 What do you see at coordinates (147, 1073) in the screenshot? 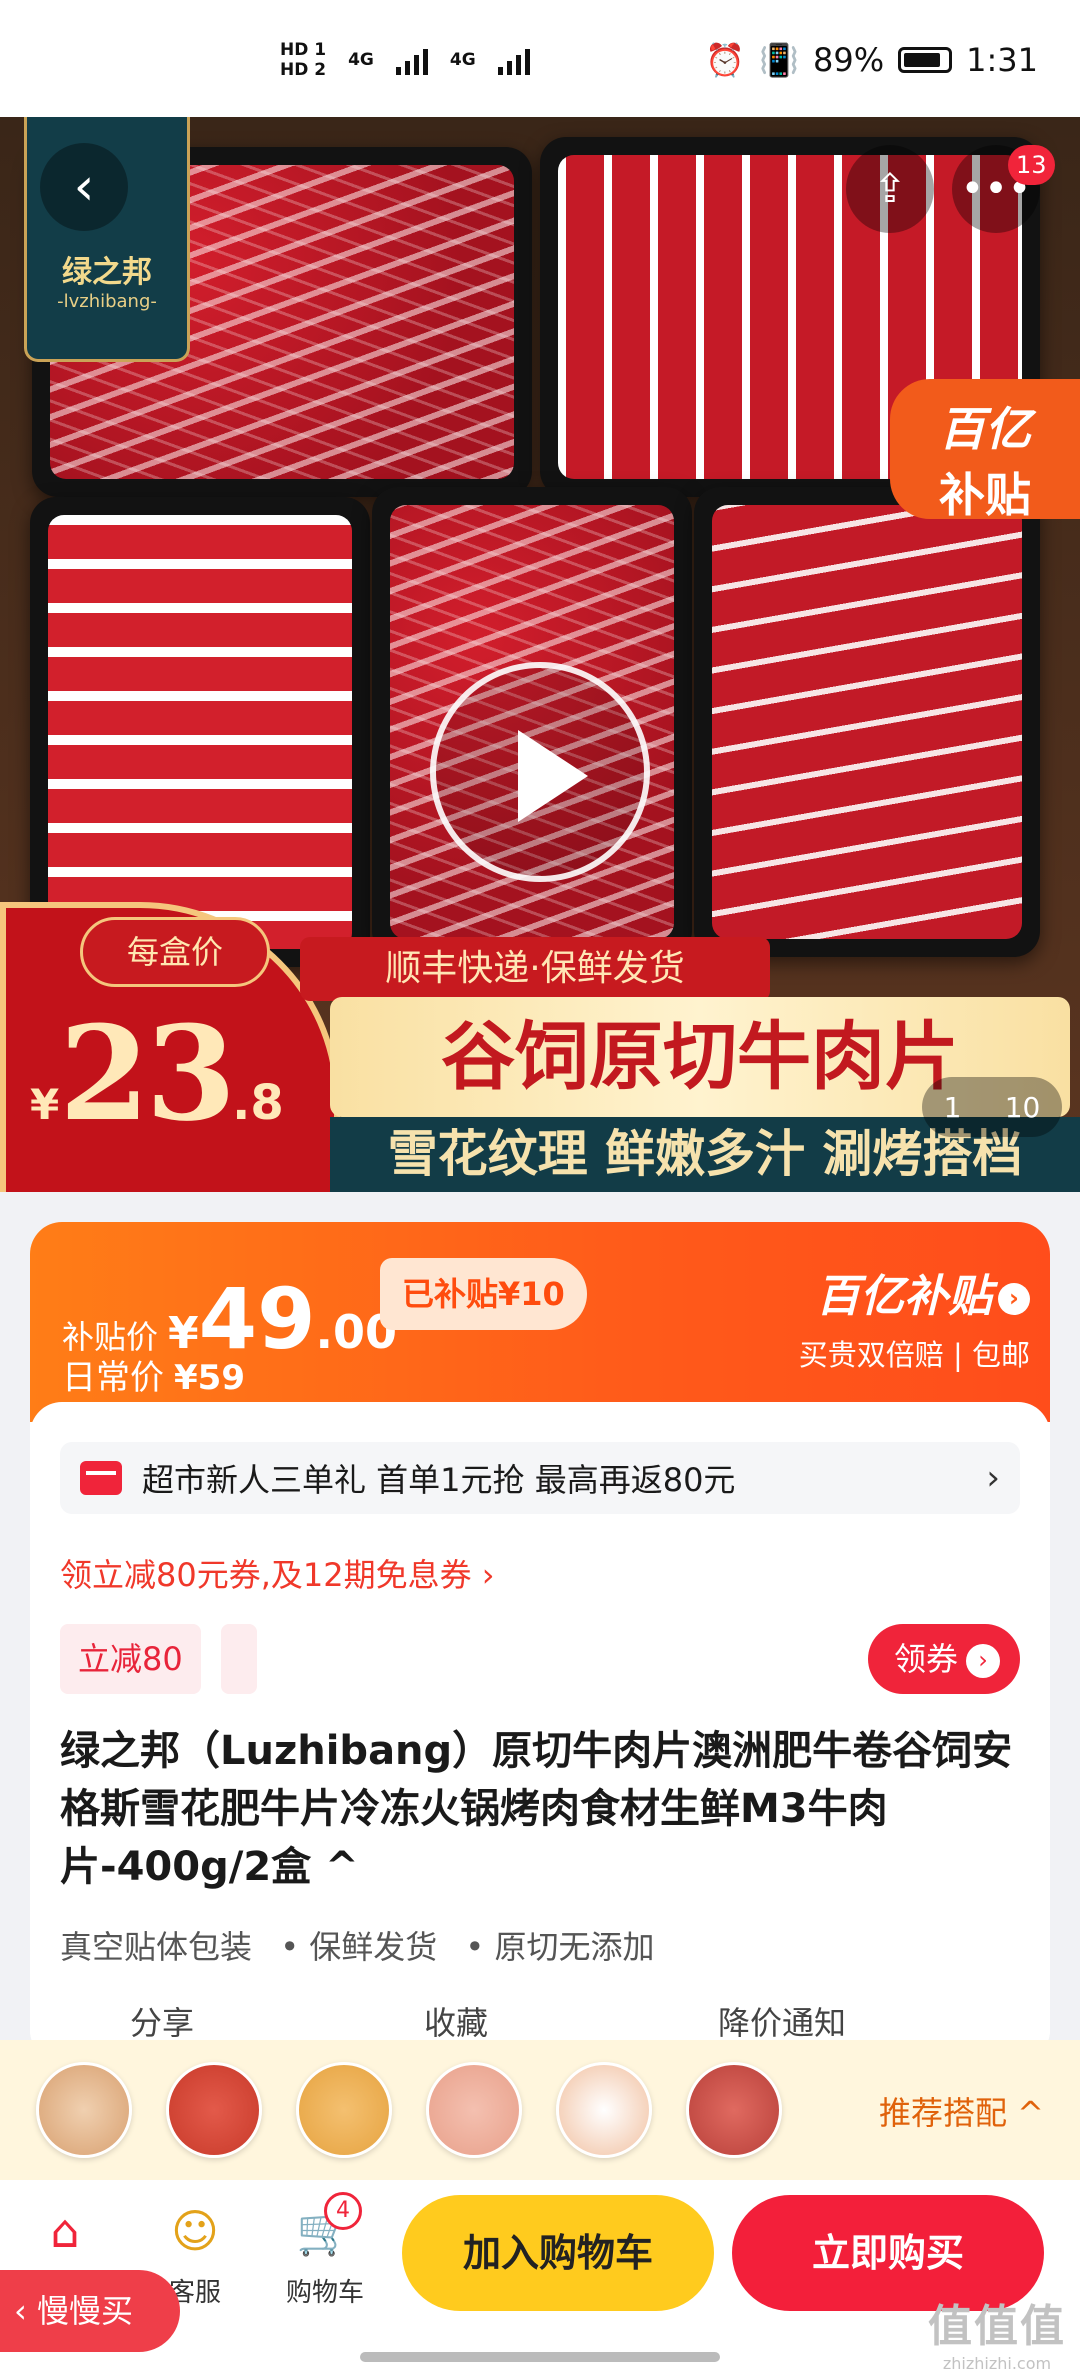
I see `hero-price-integer: 23` at bounding box center [147, 1073].